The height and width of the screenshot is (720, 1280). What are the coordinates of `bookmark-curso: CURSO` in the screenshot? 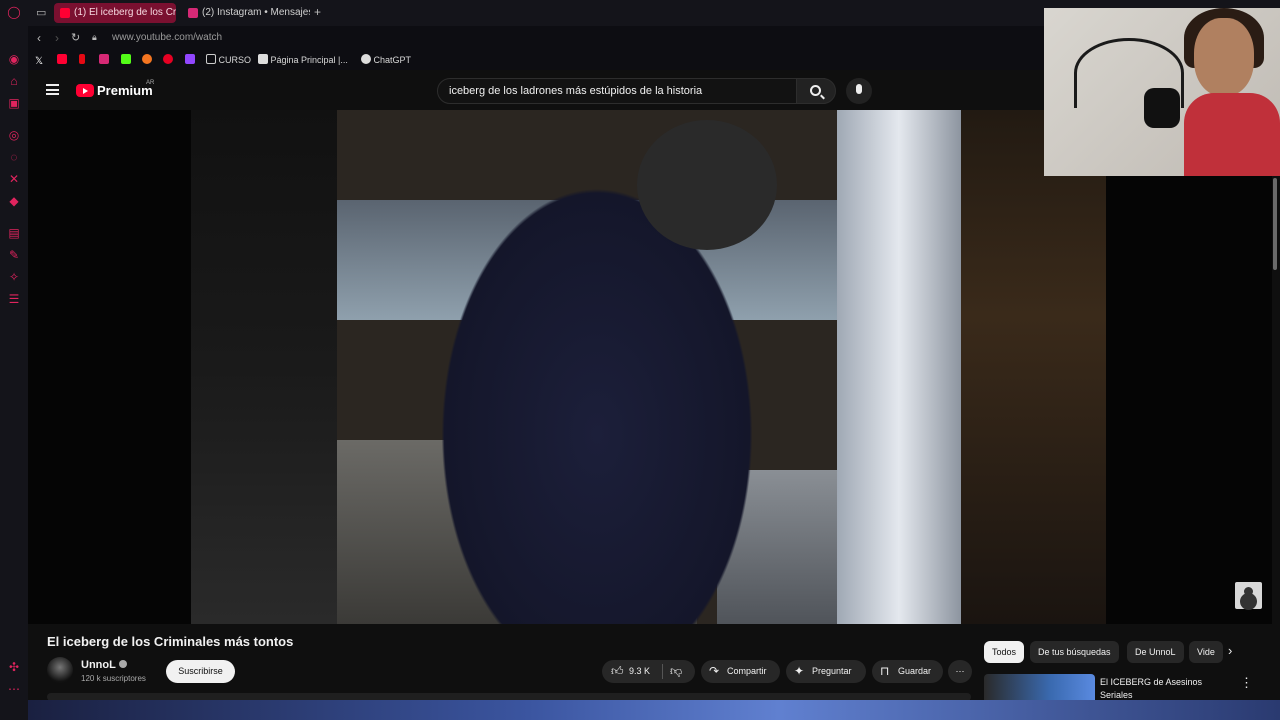 It's located at (228, 60).